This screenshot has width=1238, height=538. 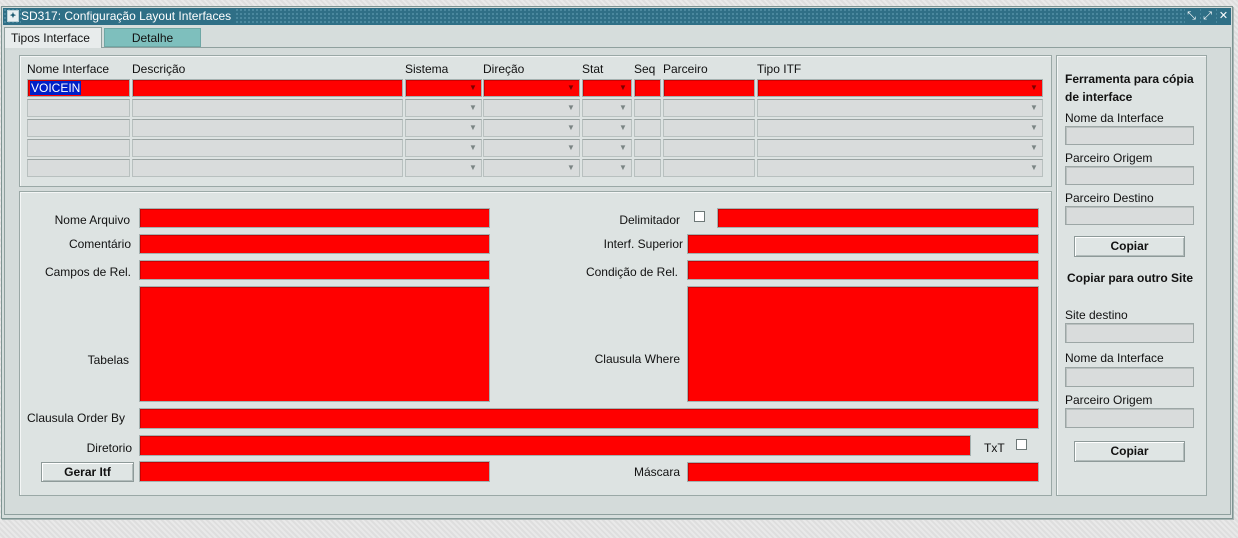 I want to click on tab-detalhe: Detalhe, so click(x=152, y=37).